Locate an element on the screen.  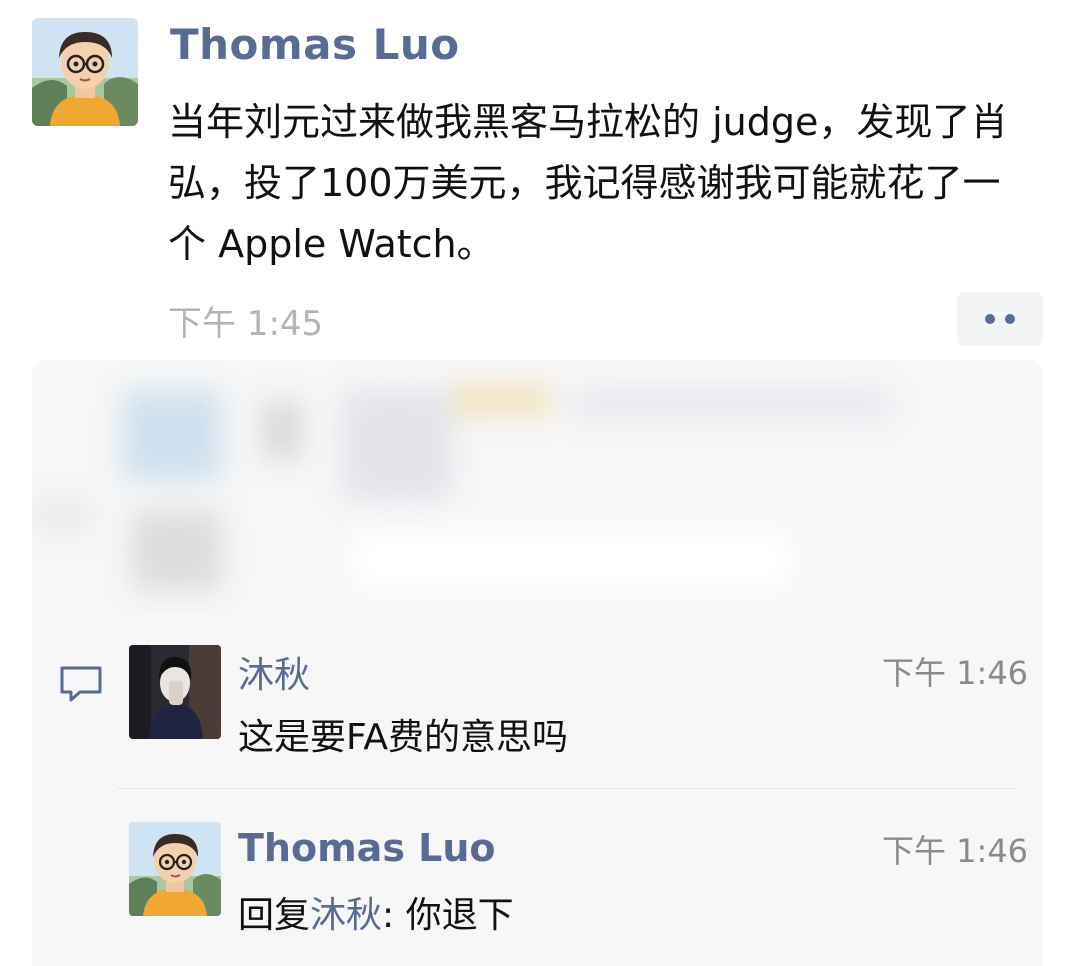
reply-to-user-link: 沐秋 is located at coordinates (346, 915).